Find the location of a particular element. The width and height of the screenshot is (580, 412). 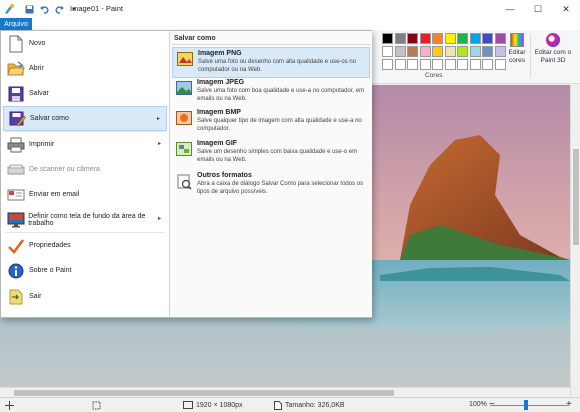

file-menu-item: Enviar em email is located at coordinates (85, 194).